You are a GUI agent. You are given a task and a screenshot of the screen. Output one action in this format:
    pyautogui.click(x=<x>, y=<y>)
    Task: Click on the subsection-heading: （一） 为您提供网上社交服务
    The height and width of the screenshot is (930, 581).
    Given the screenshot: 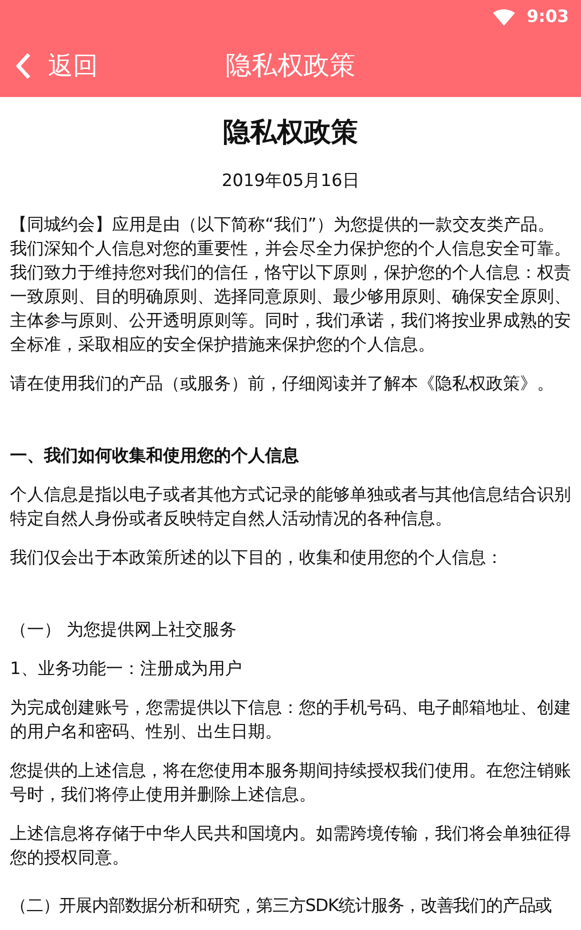 What is the action you would take?
    pyautogui.click(x=124, y=630)
    